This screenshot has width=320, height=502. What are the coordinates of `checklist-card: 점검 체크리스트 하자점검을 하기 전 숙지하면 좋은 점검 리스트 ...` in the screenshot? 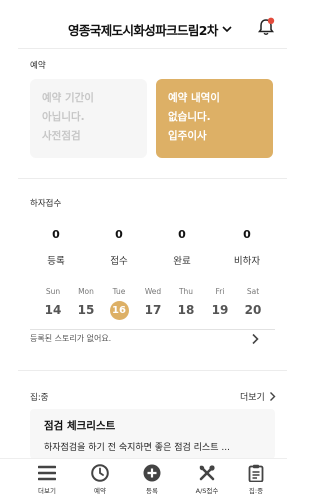 It's located at (152, 434).